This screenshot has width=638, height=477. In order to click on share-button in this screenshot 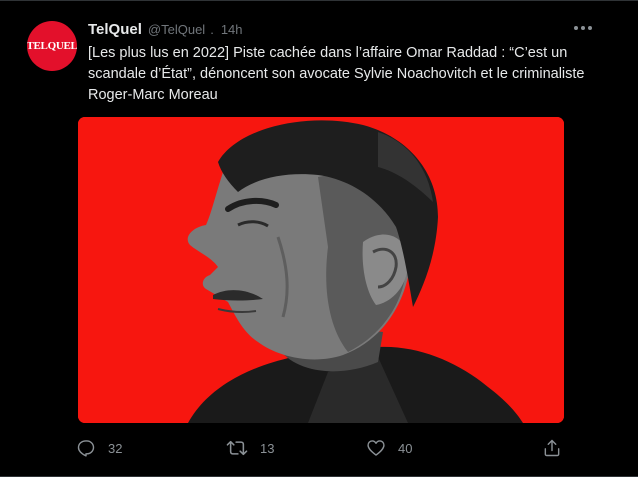, I will do `click(552, 448)`.